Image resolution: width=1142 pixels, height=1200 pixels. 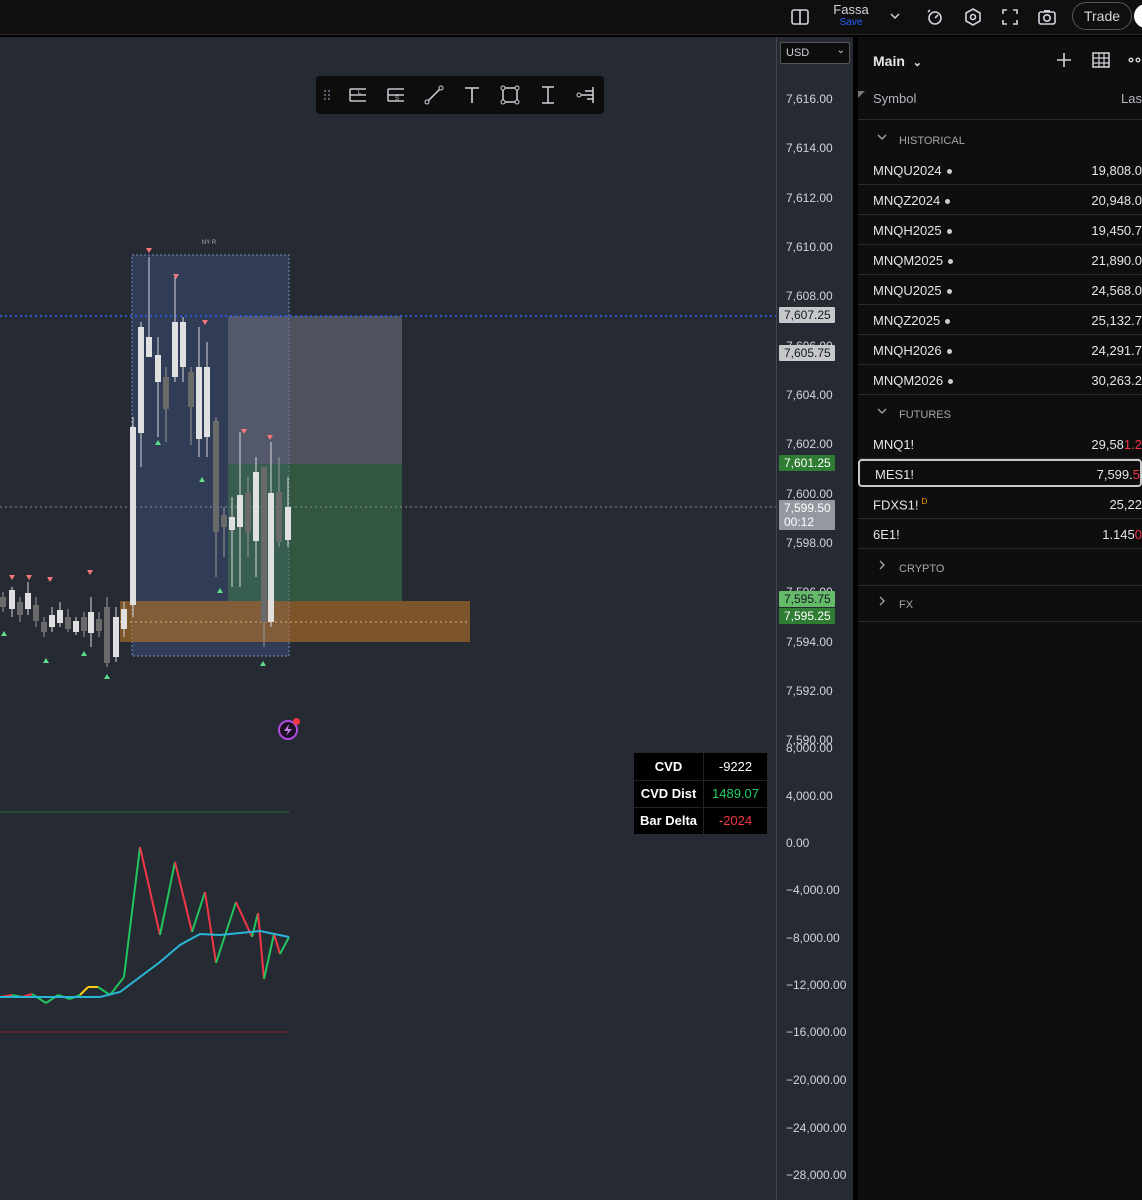 What do you see at coordinates (668, 820) in the screenshot?
I see `bar-delta-key: Bar Delta` at bounding box center [668, 820].